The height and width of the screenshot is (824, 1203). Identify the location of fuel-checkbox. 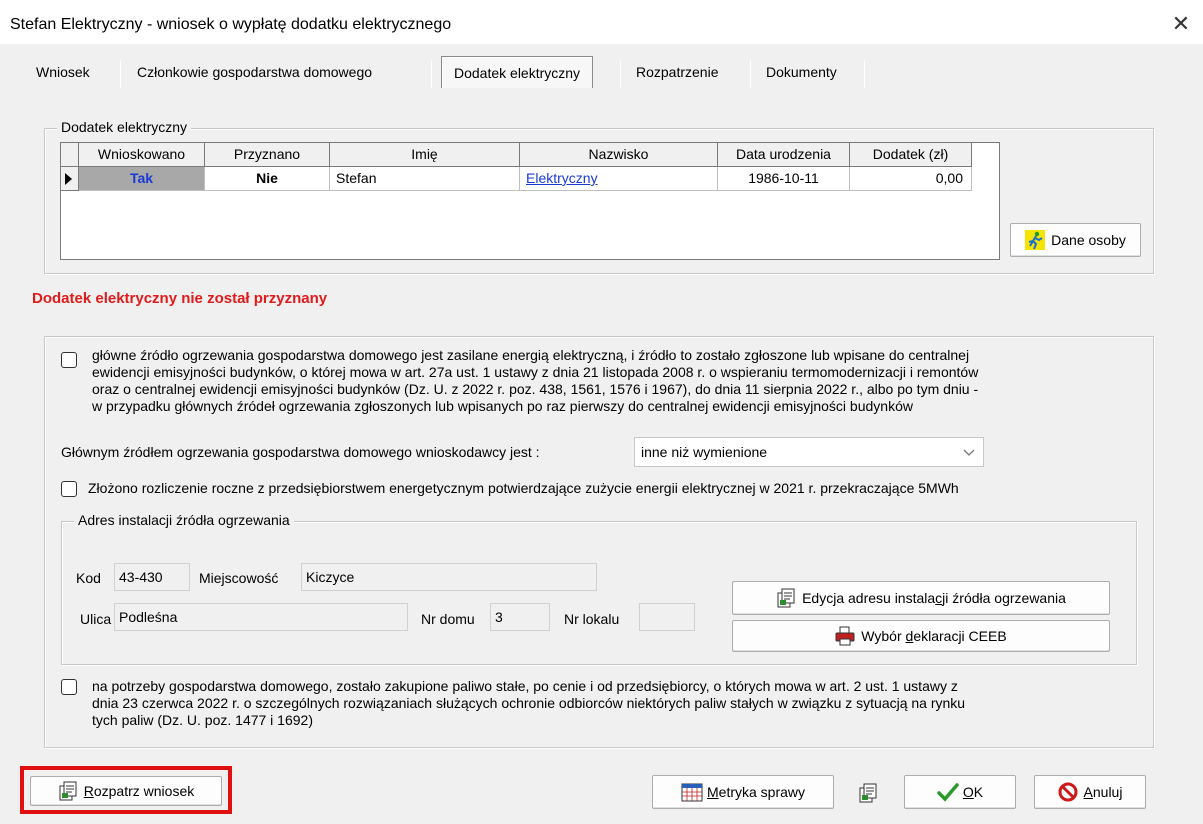
(69, 687).